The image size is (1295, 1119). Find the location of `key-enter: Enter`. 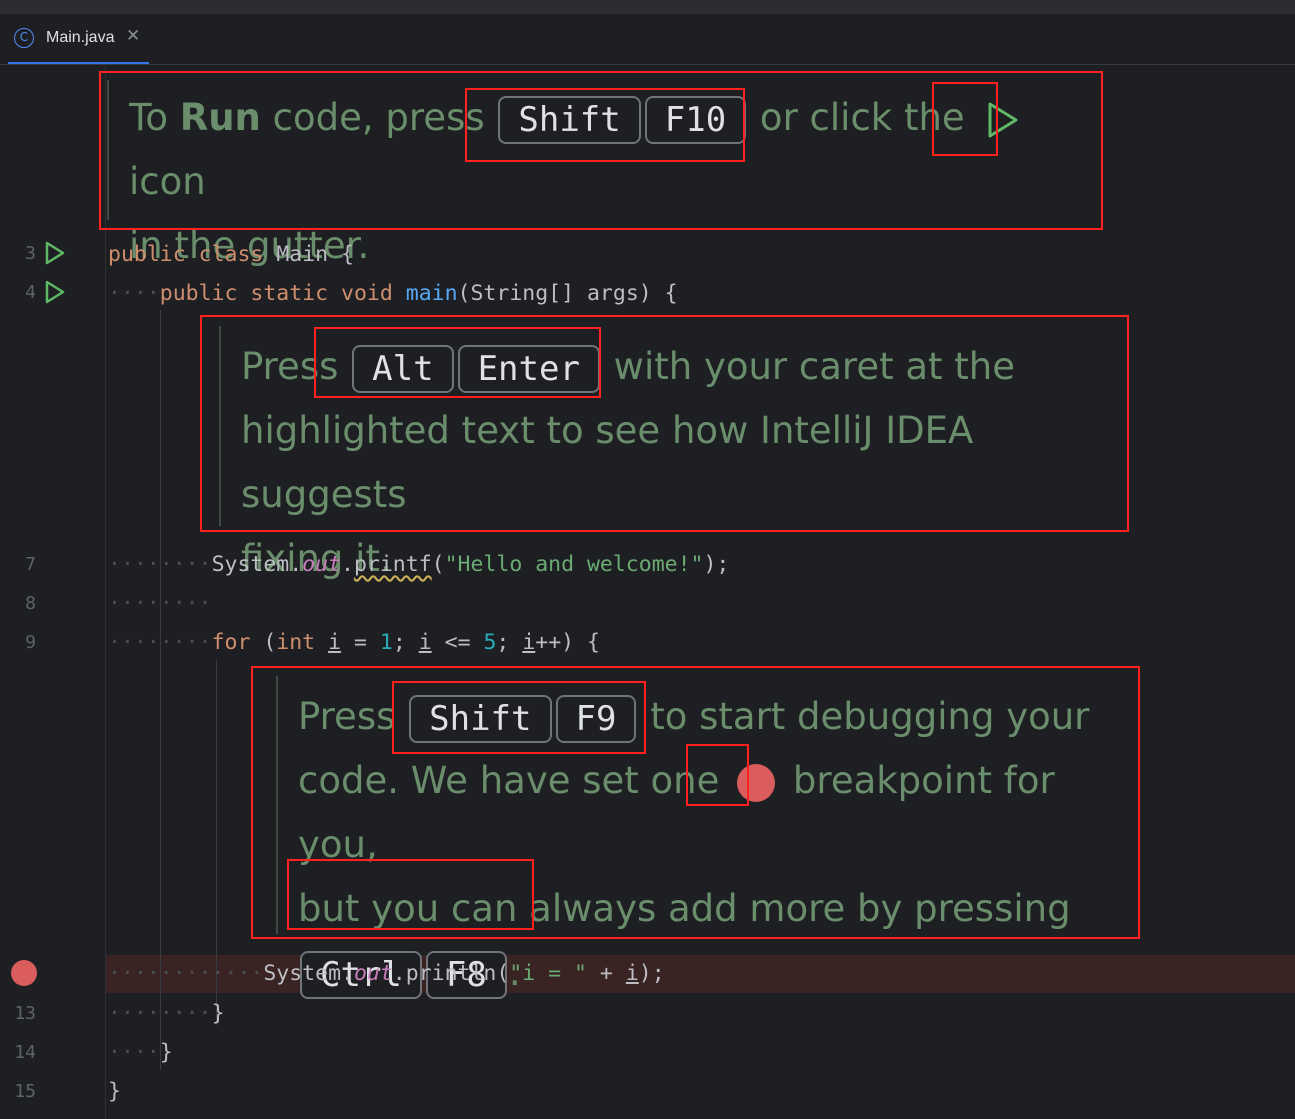

key-enter: Enter is located at coordinates (528, 368).